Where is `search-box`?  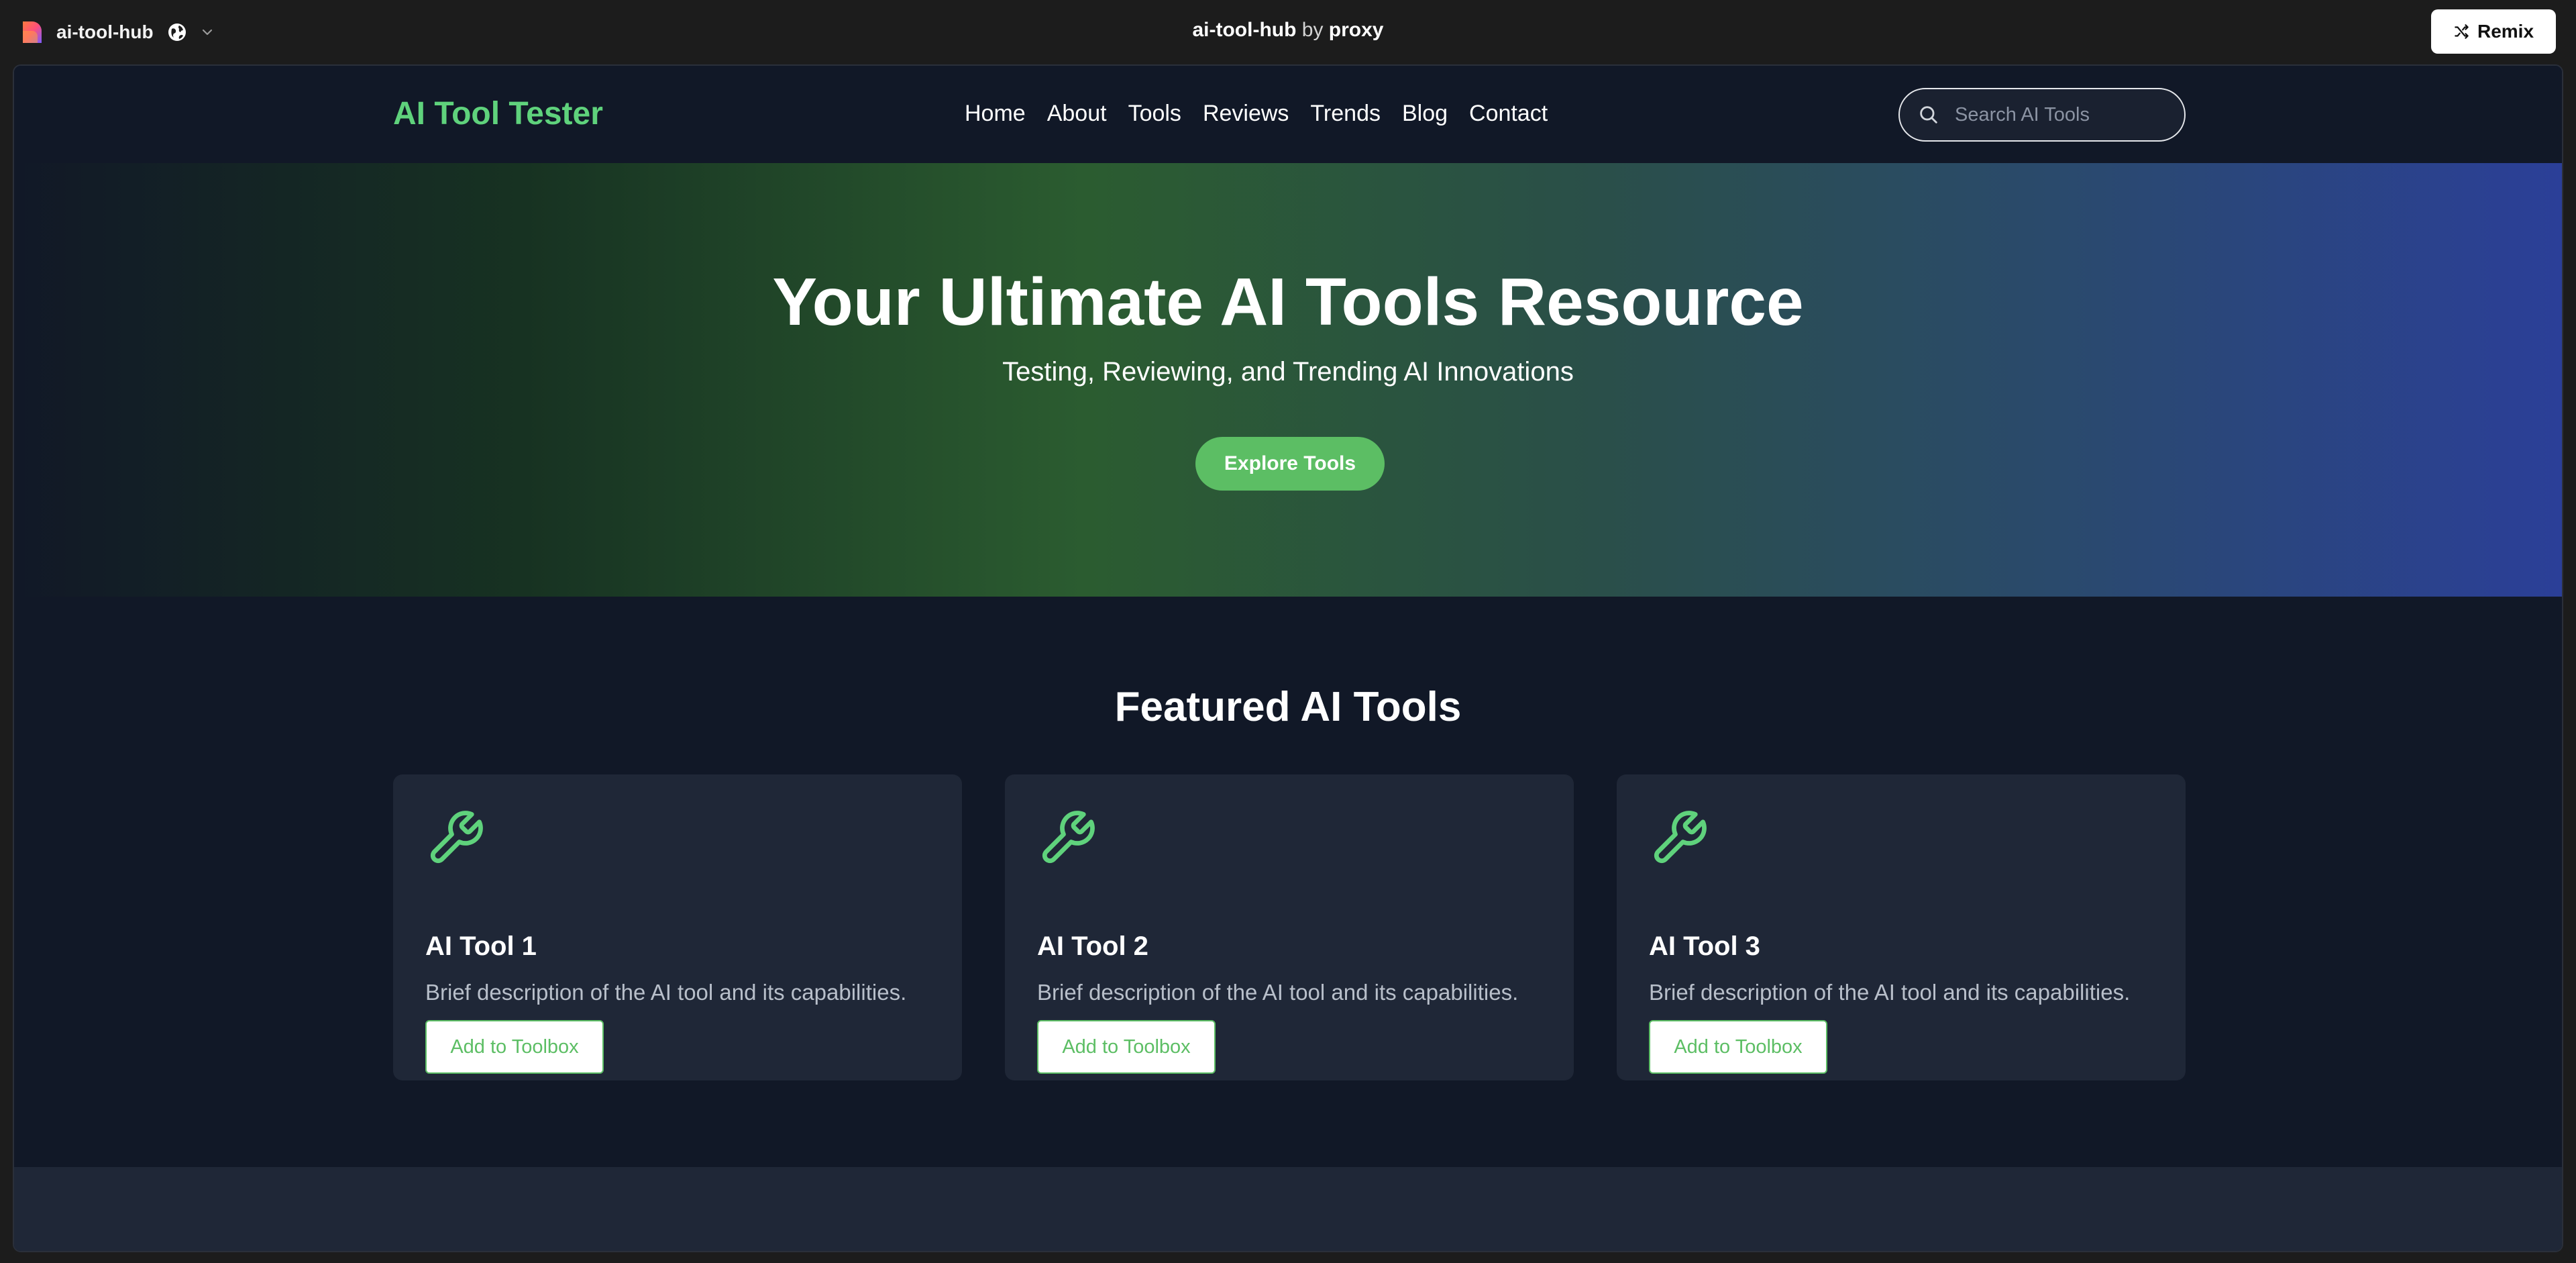 search-box is located at coordinates (2042, 115).